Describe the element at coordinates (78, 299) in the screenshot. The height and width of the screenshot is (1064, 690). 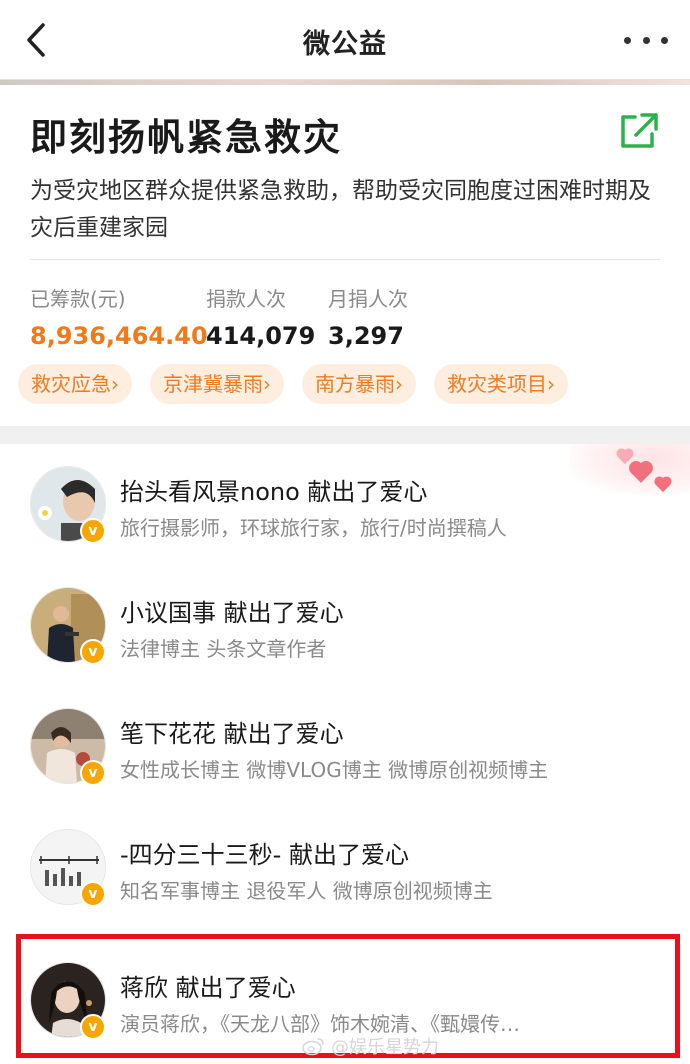
I see `stat-label: 已筹款(元)` at that location.